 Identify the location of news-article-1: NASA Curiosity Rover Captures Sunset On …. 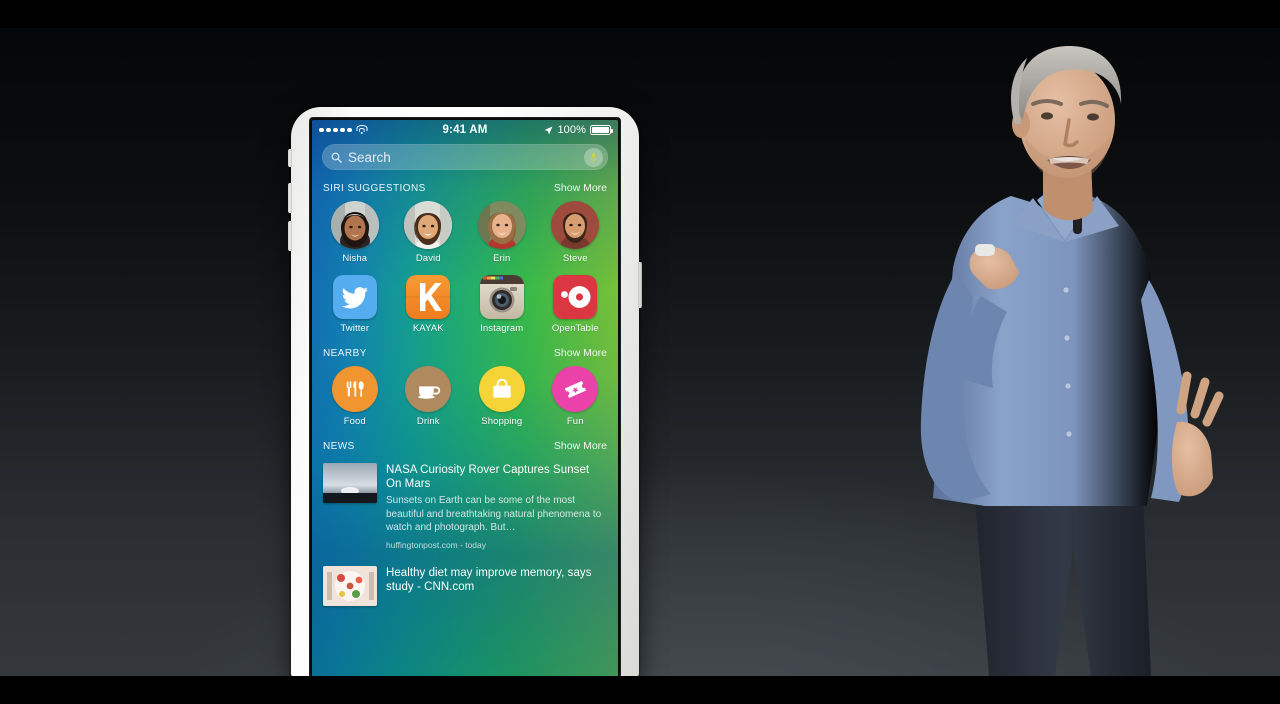
(465, 507).